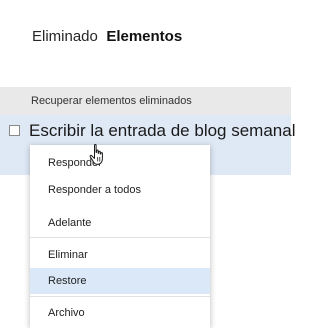 Image resolution: width=320 pixels, height=328 pixels. Describe the element at coordinates (120, 255) in the screenshot. I see `menu-item-eliminar: Eliminar` at that location.